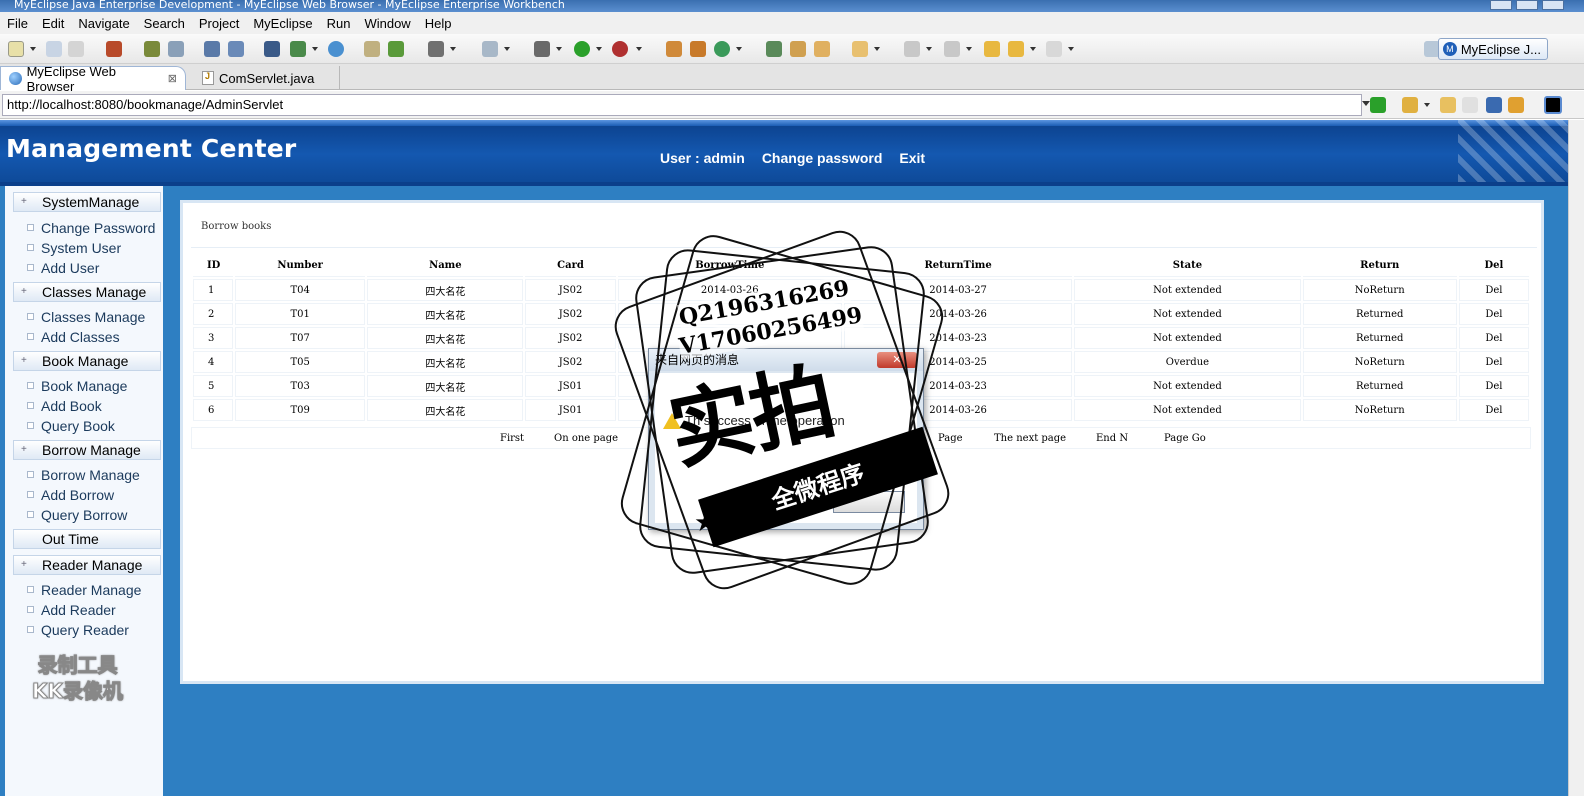 This screenshot has height=796, width=1584. What do you see at coordinates (16, 49) in the screenshot?
I see `new-icon` at bounding box center [16, 49].